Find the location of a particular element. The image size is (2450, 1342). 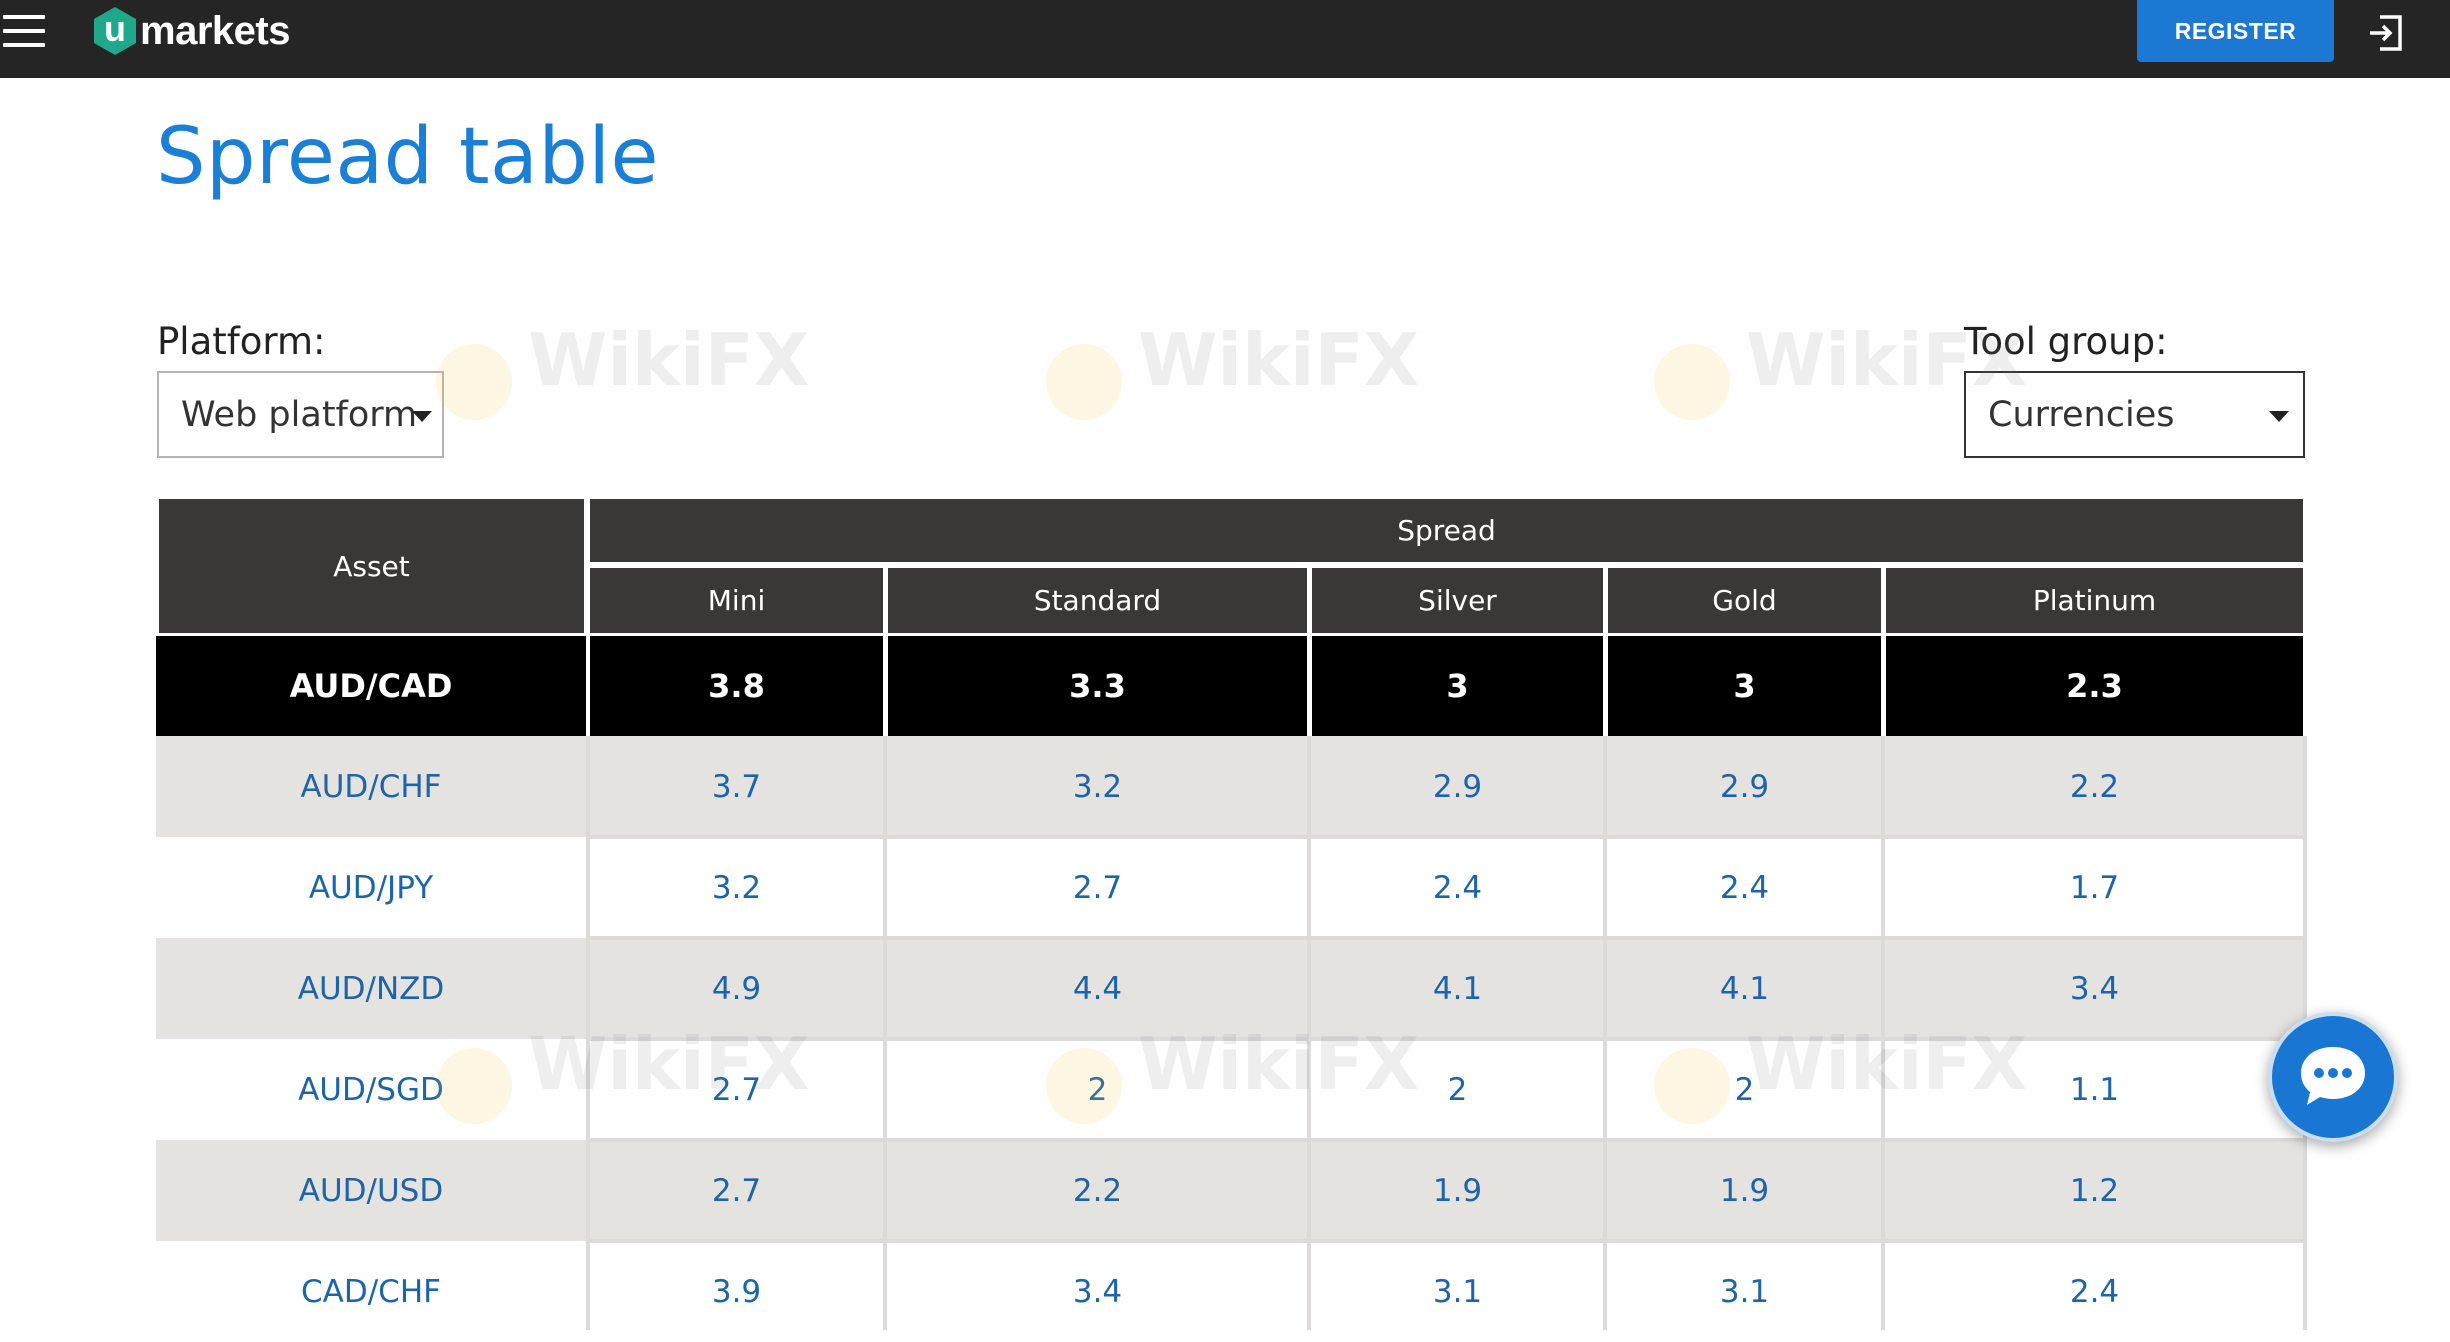

asset-cell: AUD/JPY is located at coordinates (371, 887).